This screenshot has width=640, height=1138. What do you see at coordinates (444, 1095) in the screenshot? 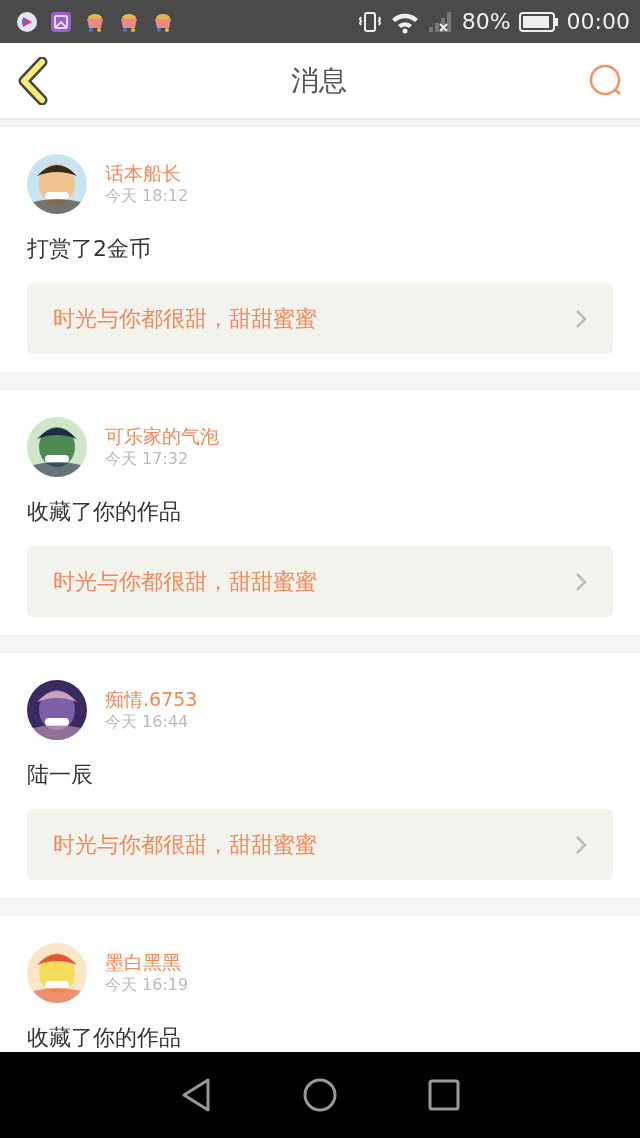
I see `recent-apps-icon` at bounding box center [444, 1095].